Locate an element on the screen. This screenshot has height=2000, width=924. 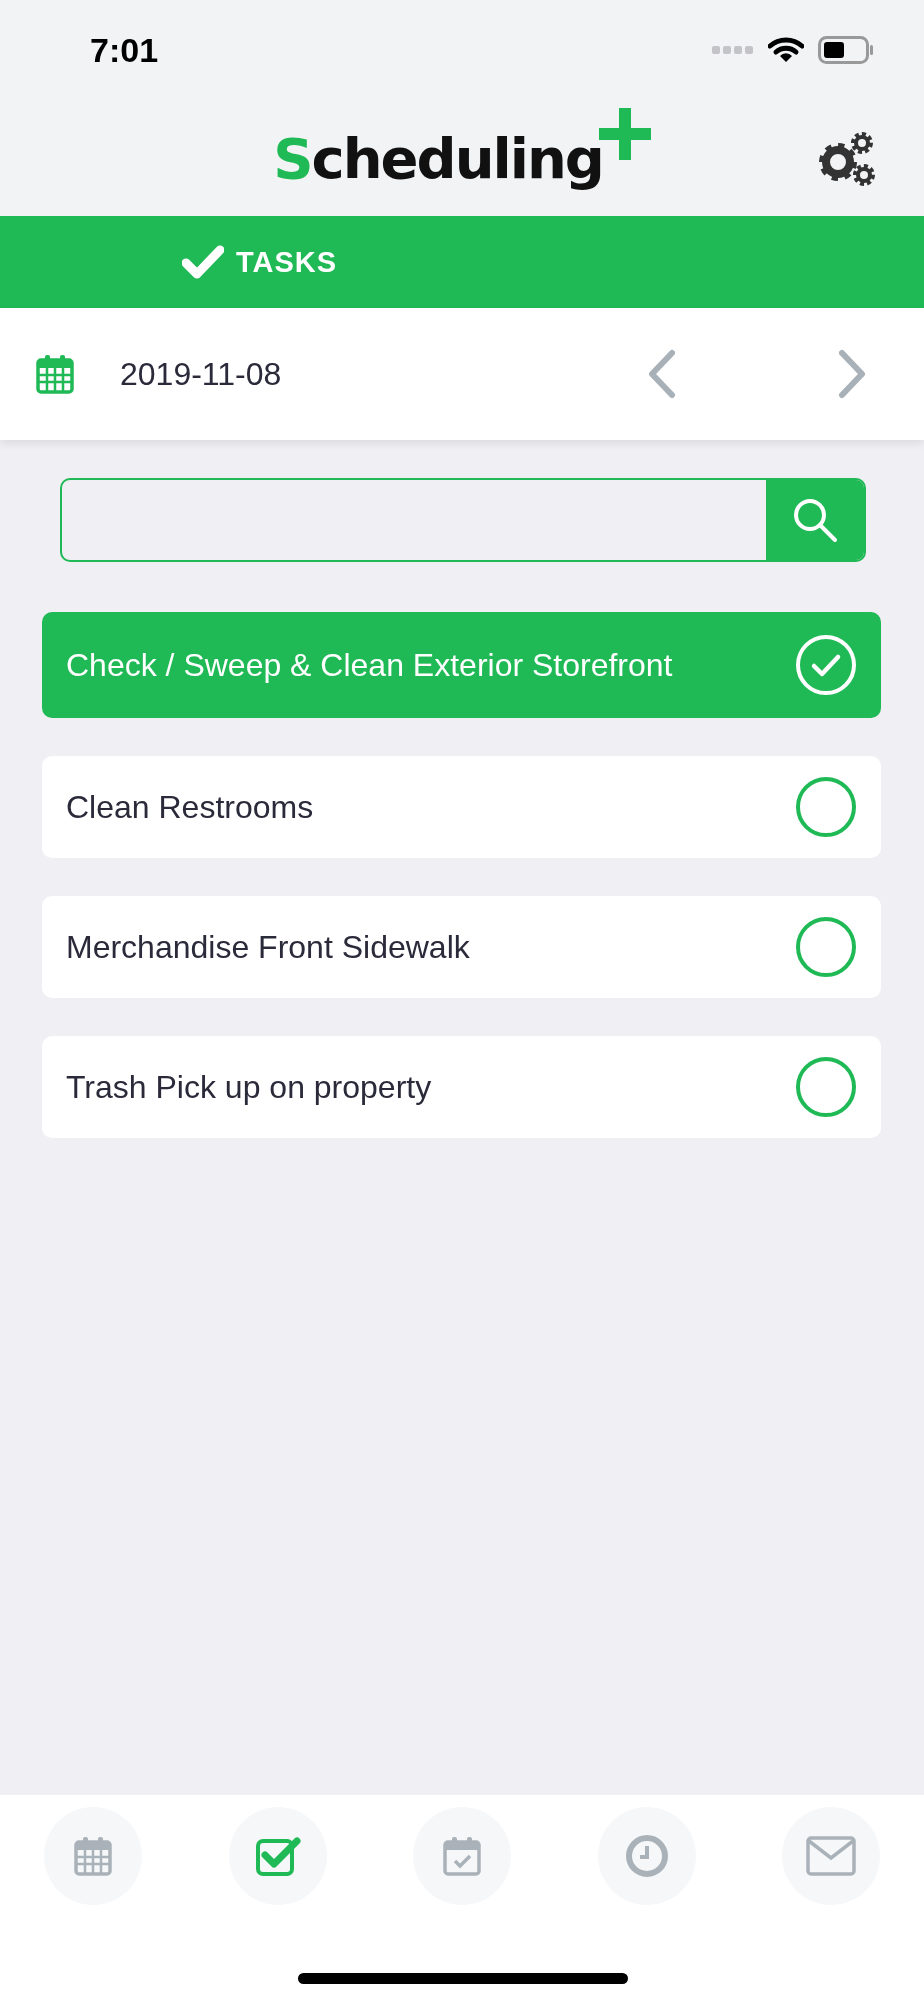
search-icon is located at coordinates (815, 520).